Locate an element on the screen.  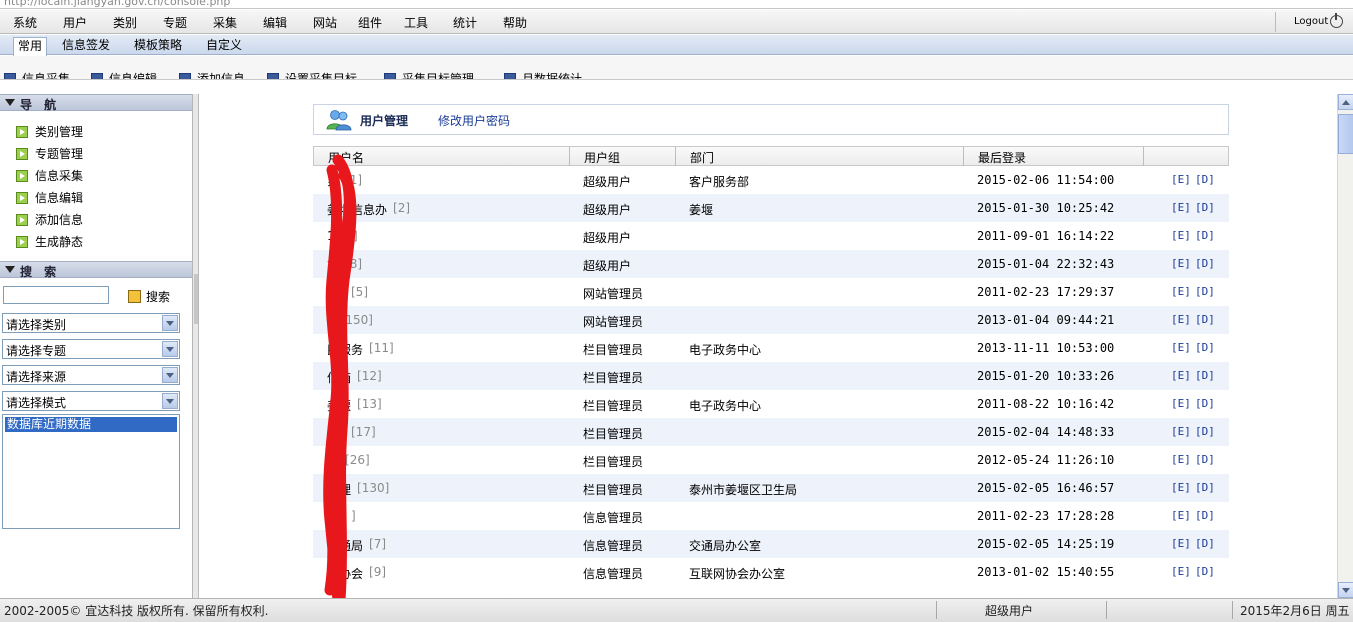
search-input is located at coordinates (56, 295).